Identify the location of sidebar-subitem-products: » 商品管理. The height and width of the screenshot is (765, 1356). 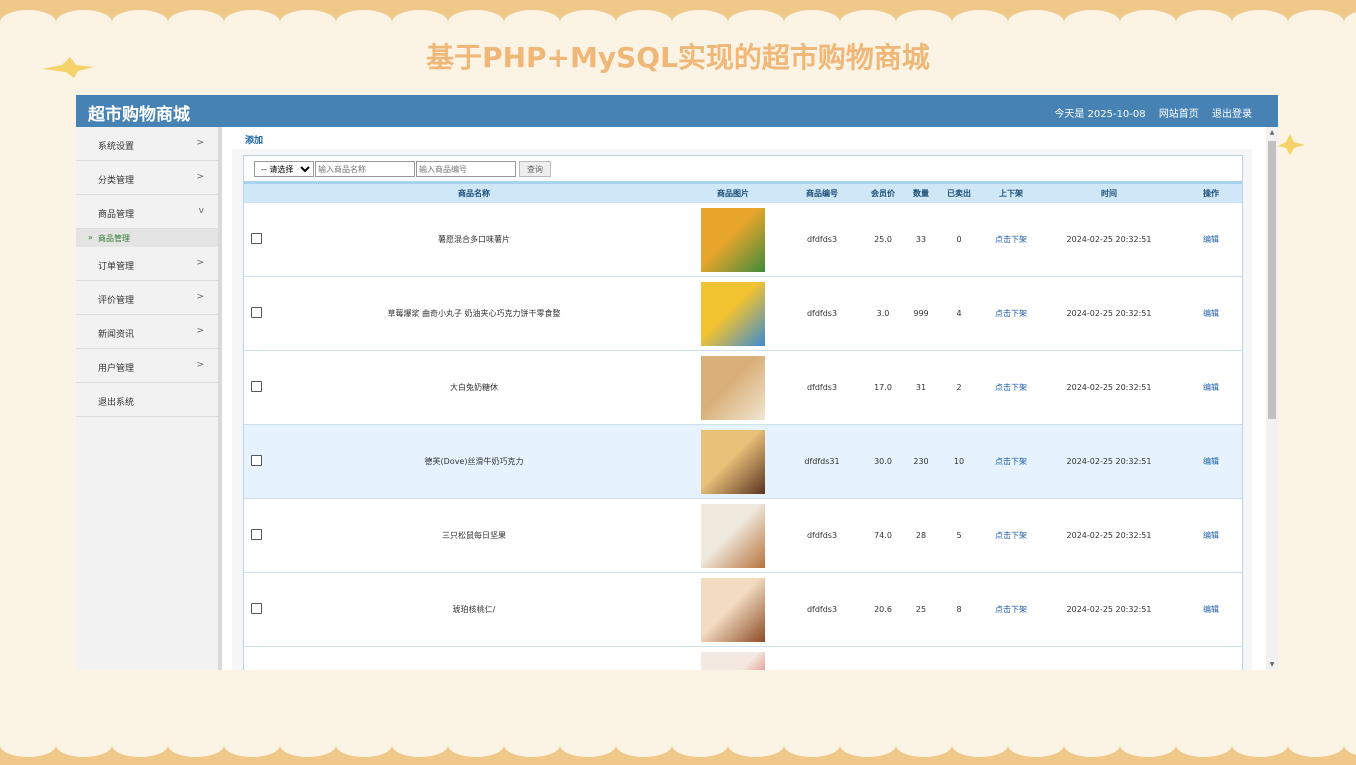
(147, 238).